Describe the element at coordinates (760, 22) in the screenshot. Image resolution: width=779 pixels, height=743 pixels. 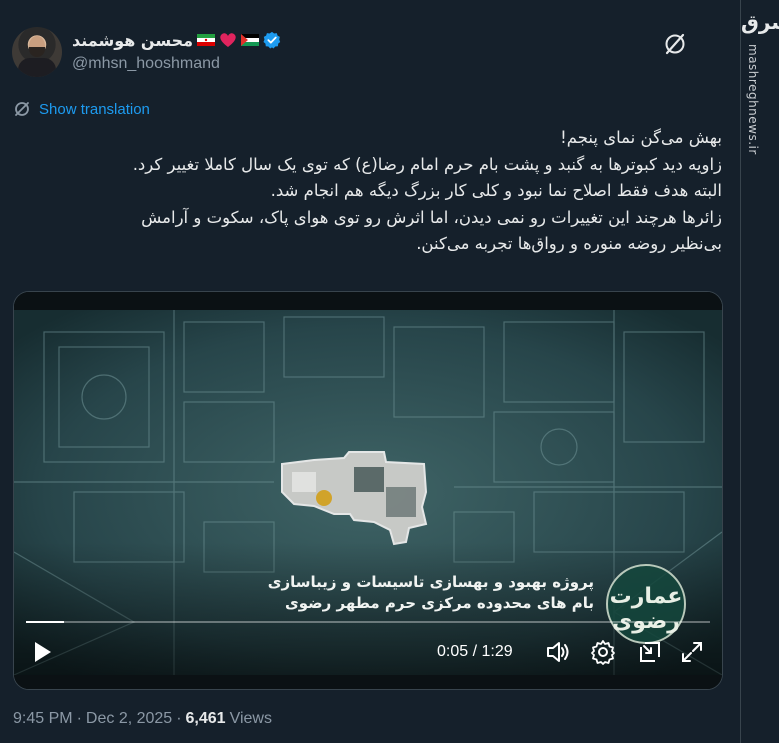
I see `mashregh-logo: مشرق` at that location.